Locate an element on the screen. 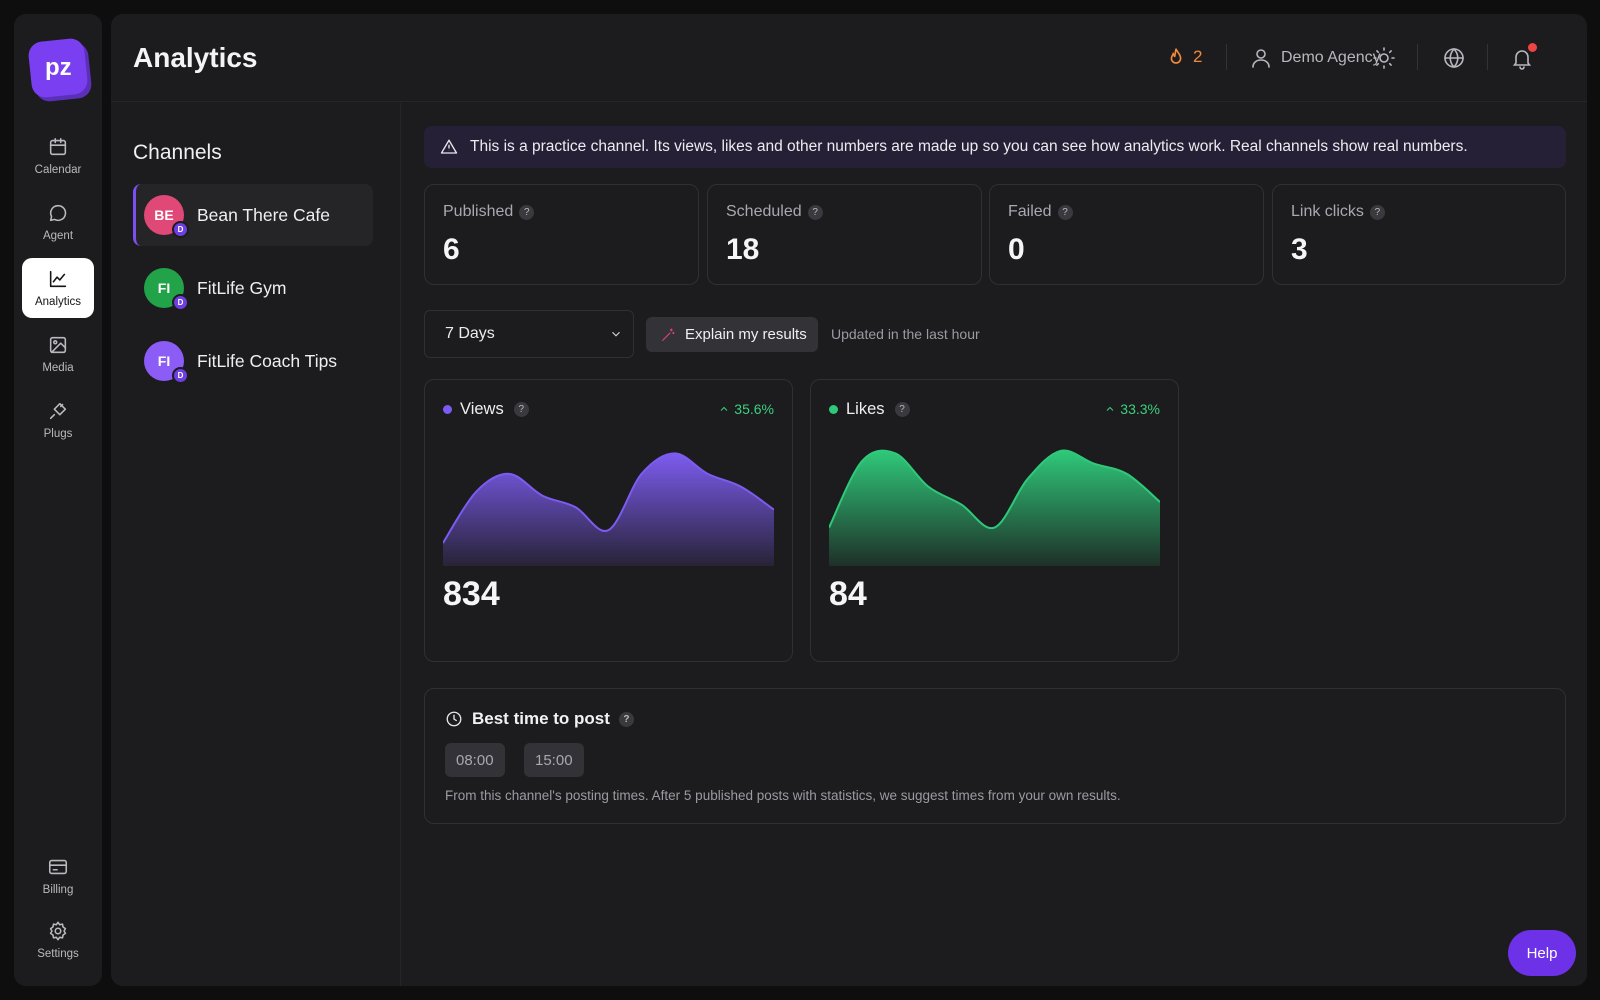 The height and width of the screenshot is (1000, 1600). streak-count: 2 is located at coordinates (1198, 56).